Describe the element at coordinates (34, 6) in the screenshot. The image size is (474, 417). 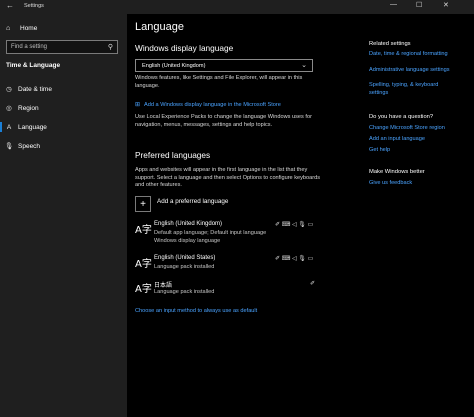
I see `window-title: Settings` at that location.